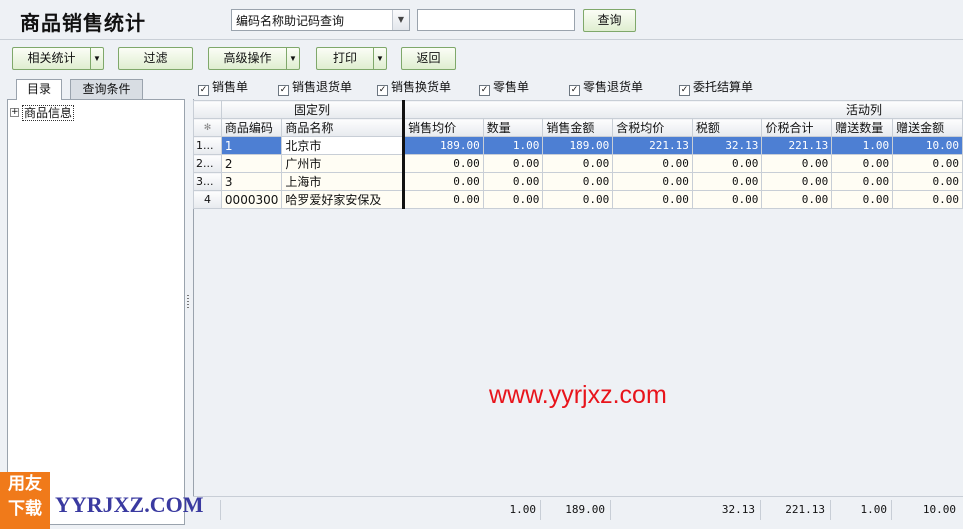  I want to click on advanced-ops-label: 高级操作, so click(247, 58).